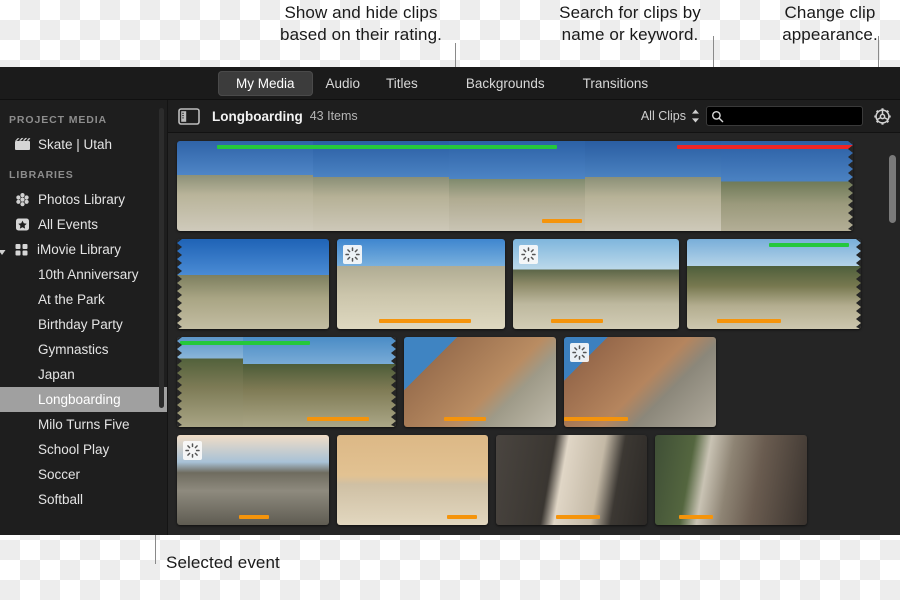  I want to click on stepper-chevrons-icon, so click(695, 116).